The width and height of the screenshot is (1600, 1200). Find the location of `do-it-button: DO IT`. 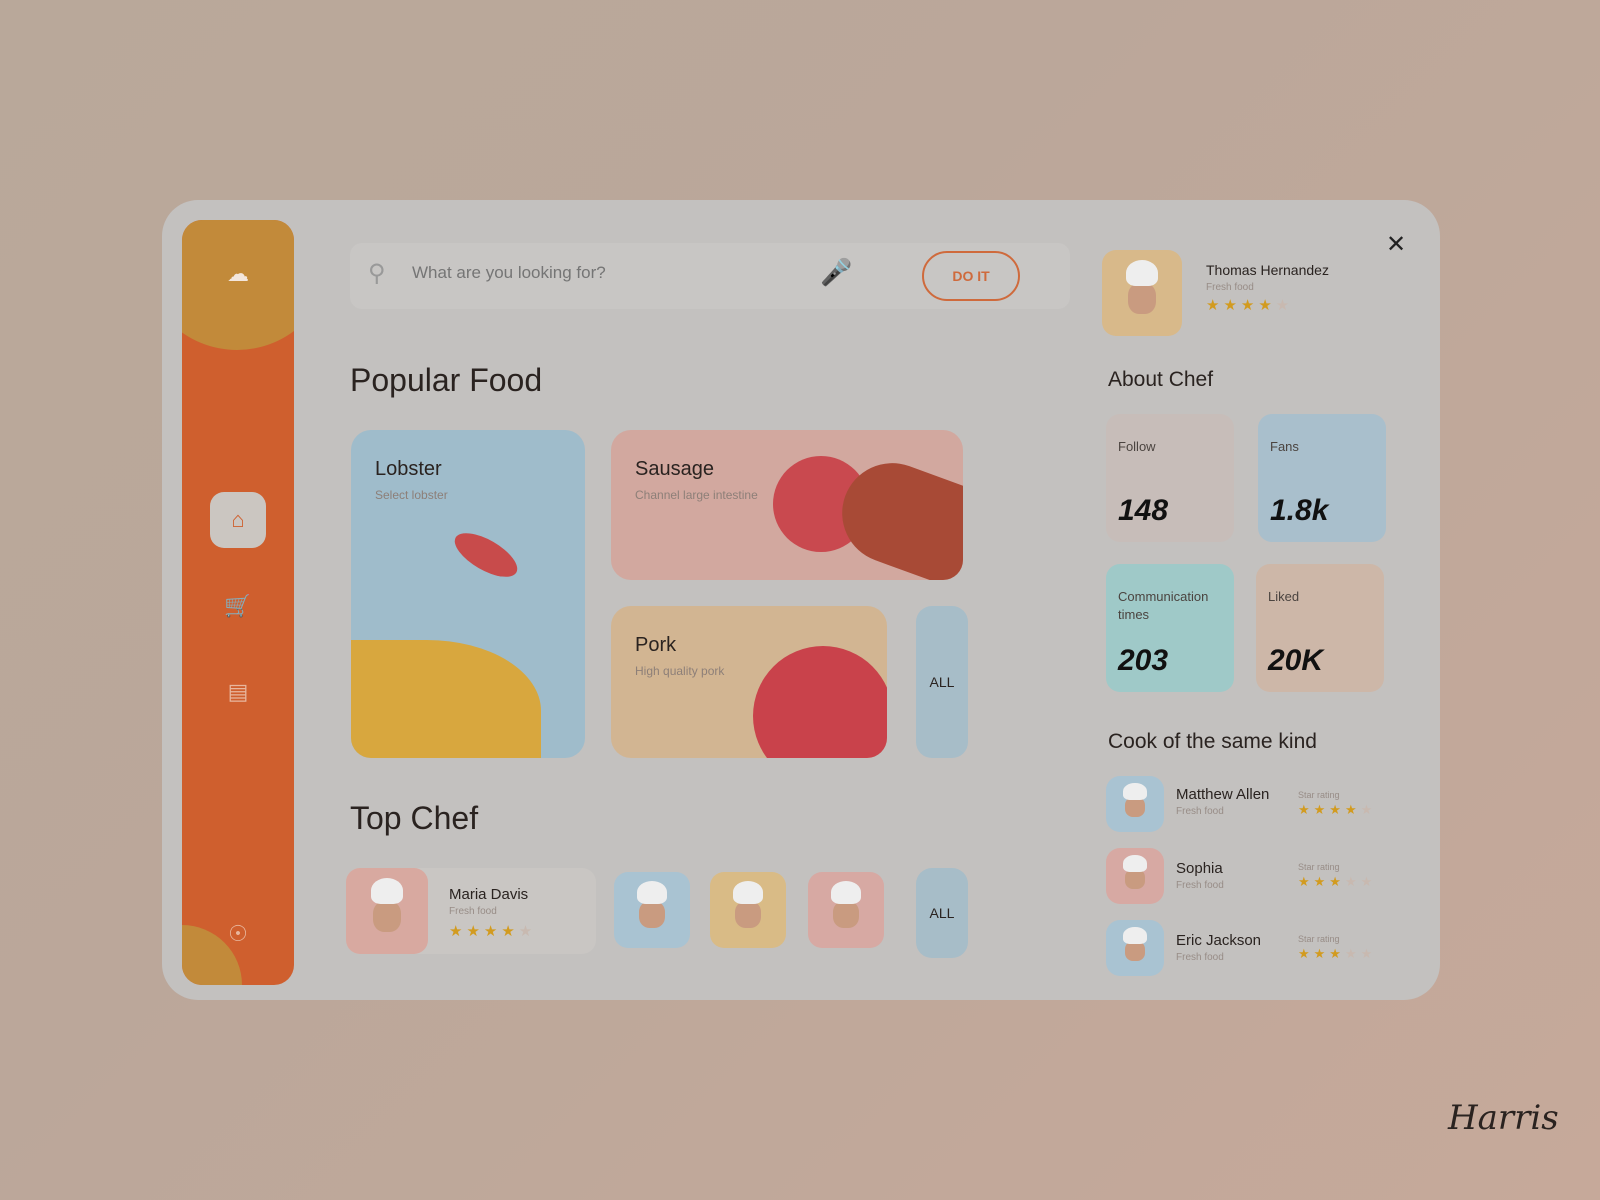

do-it-button: DO IT is located at coordinates (971, 276).